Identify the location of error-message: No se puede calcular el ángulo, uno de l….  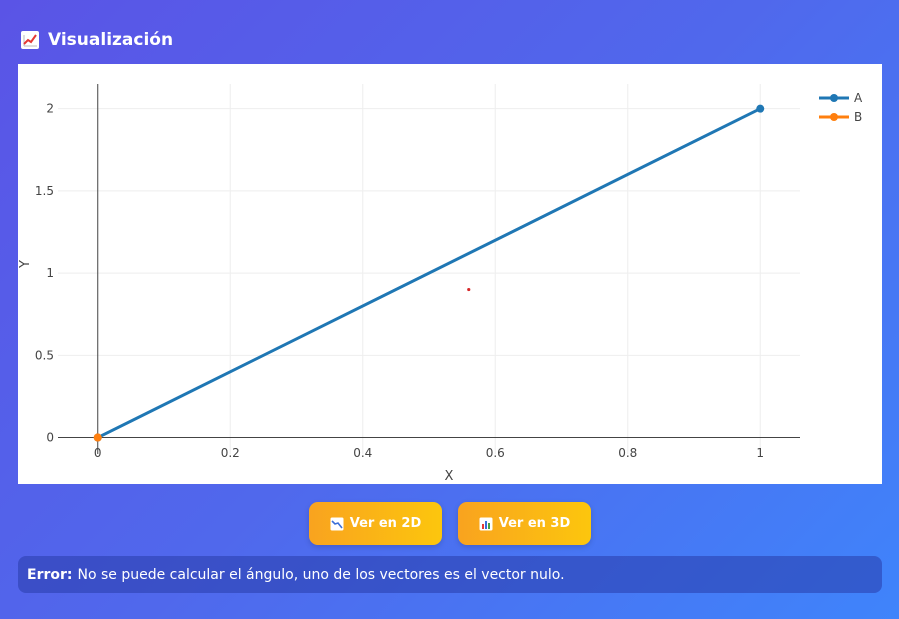
(321, 574).